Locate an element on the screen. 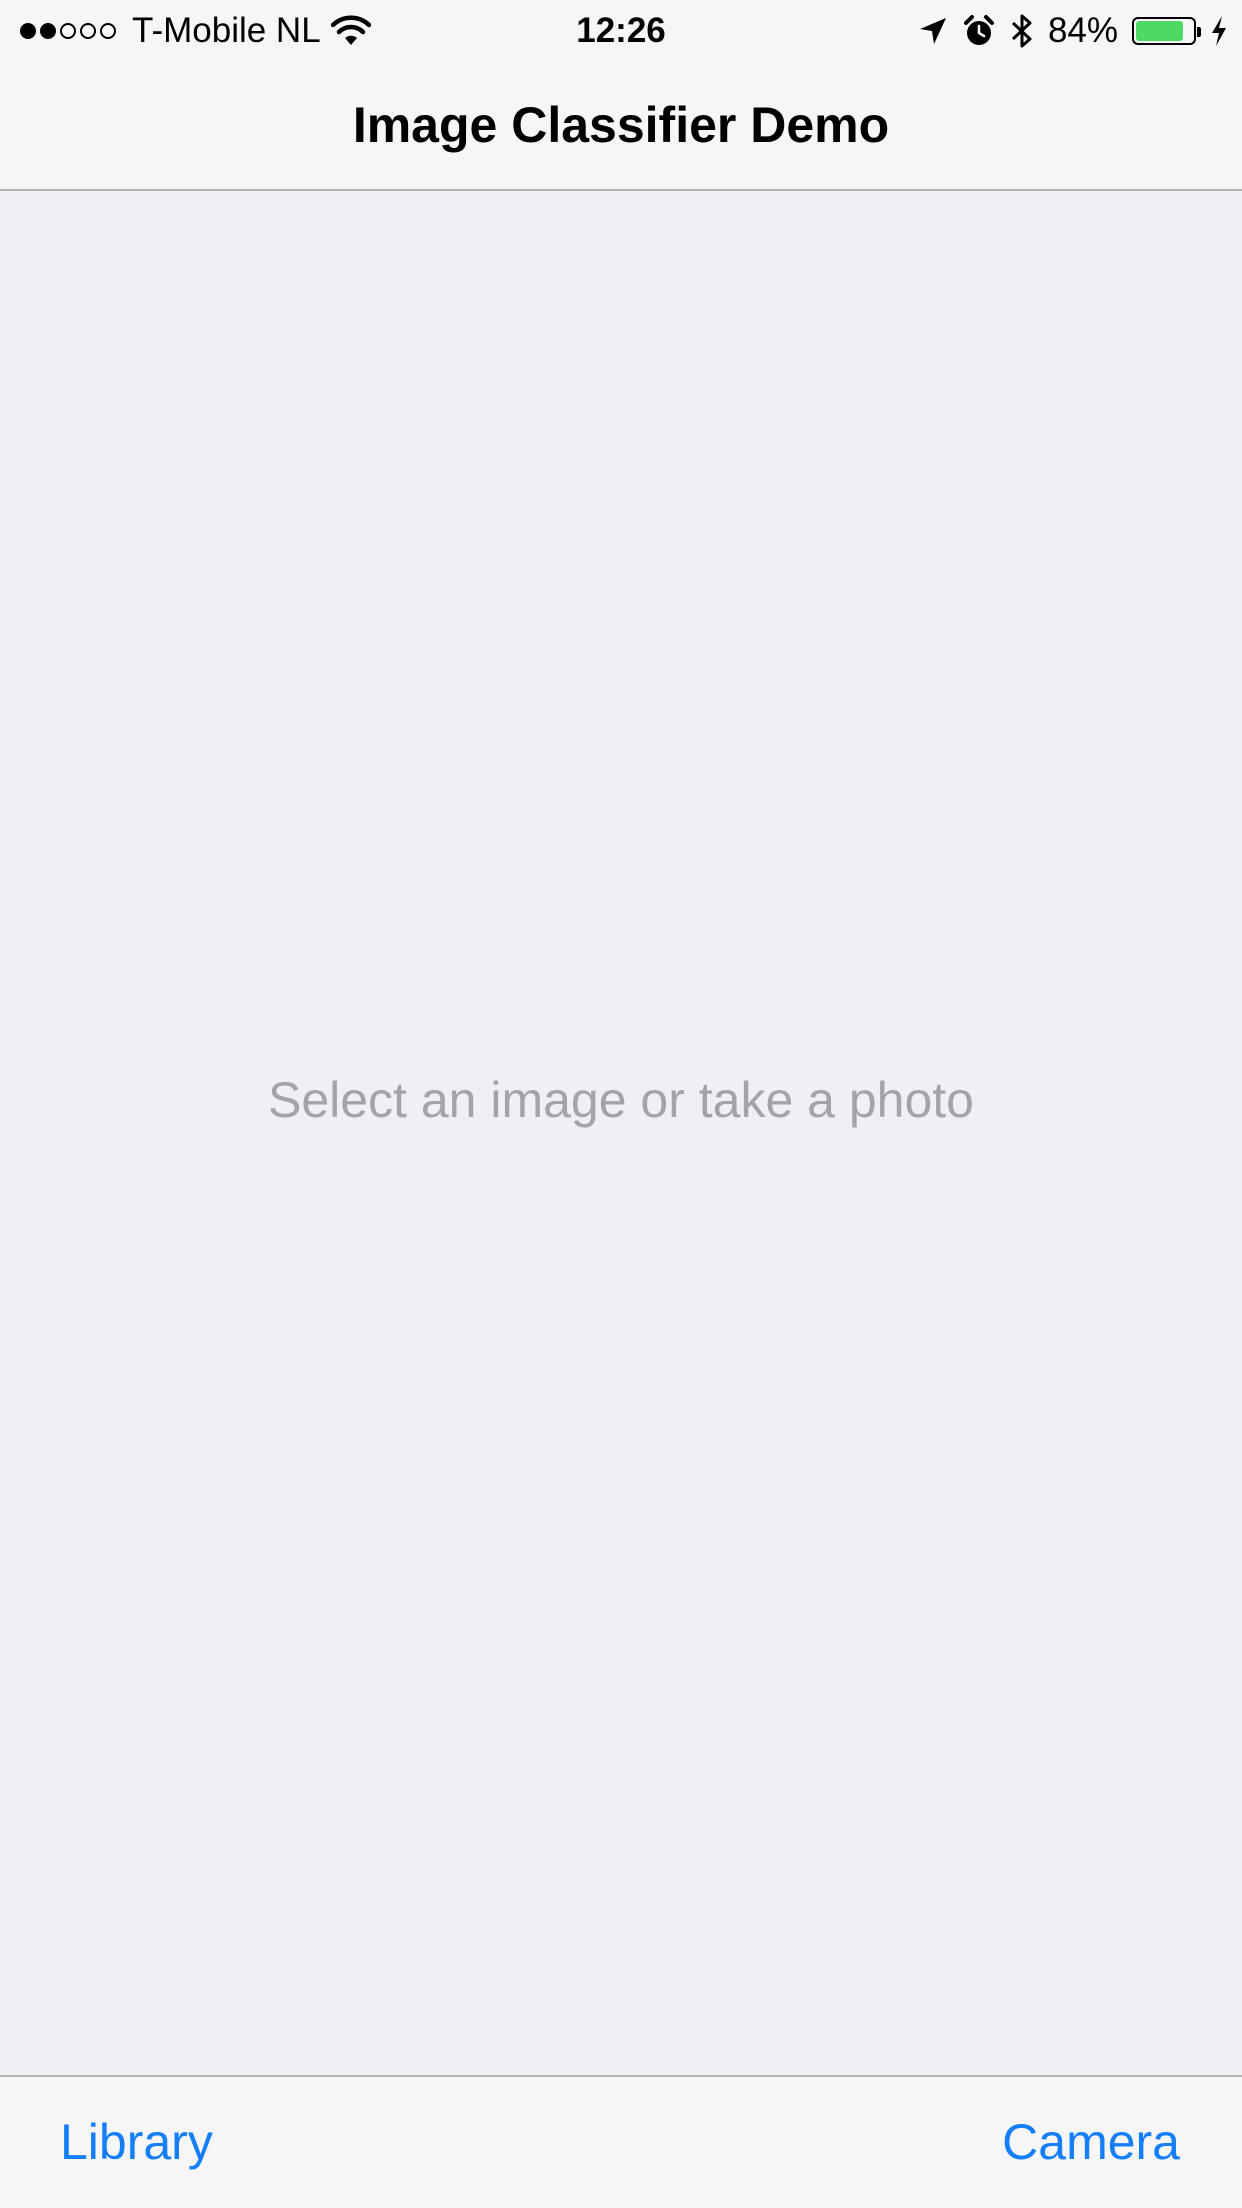 Image resolution: width=1242 pixels, height=2208 pixels. charging-icon is located at coordinates (1219, 31).